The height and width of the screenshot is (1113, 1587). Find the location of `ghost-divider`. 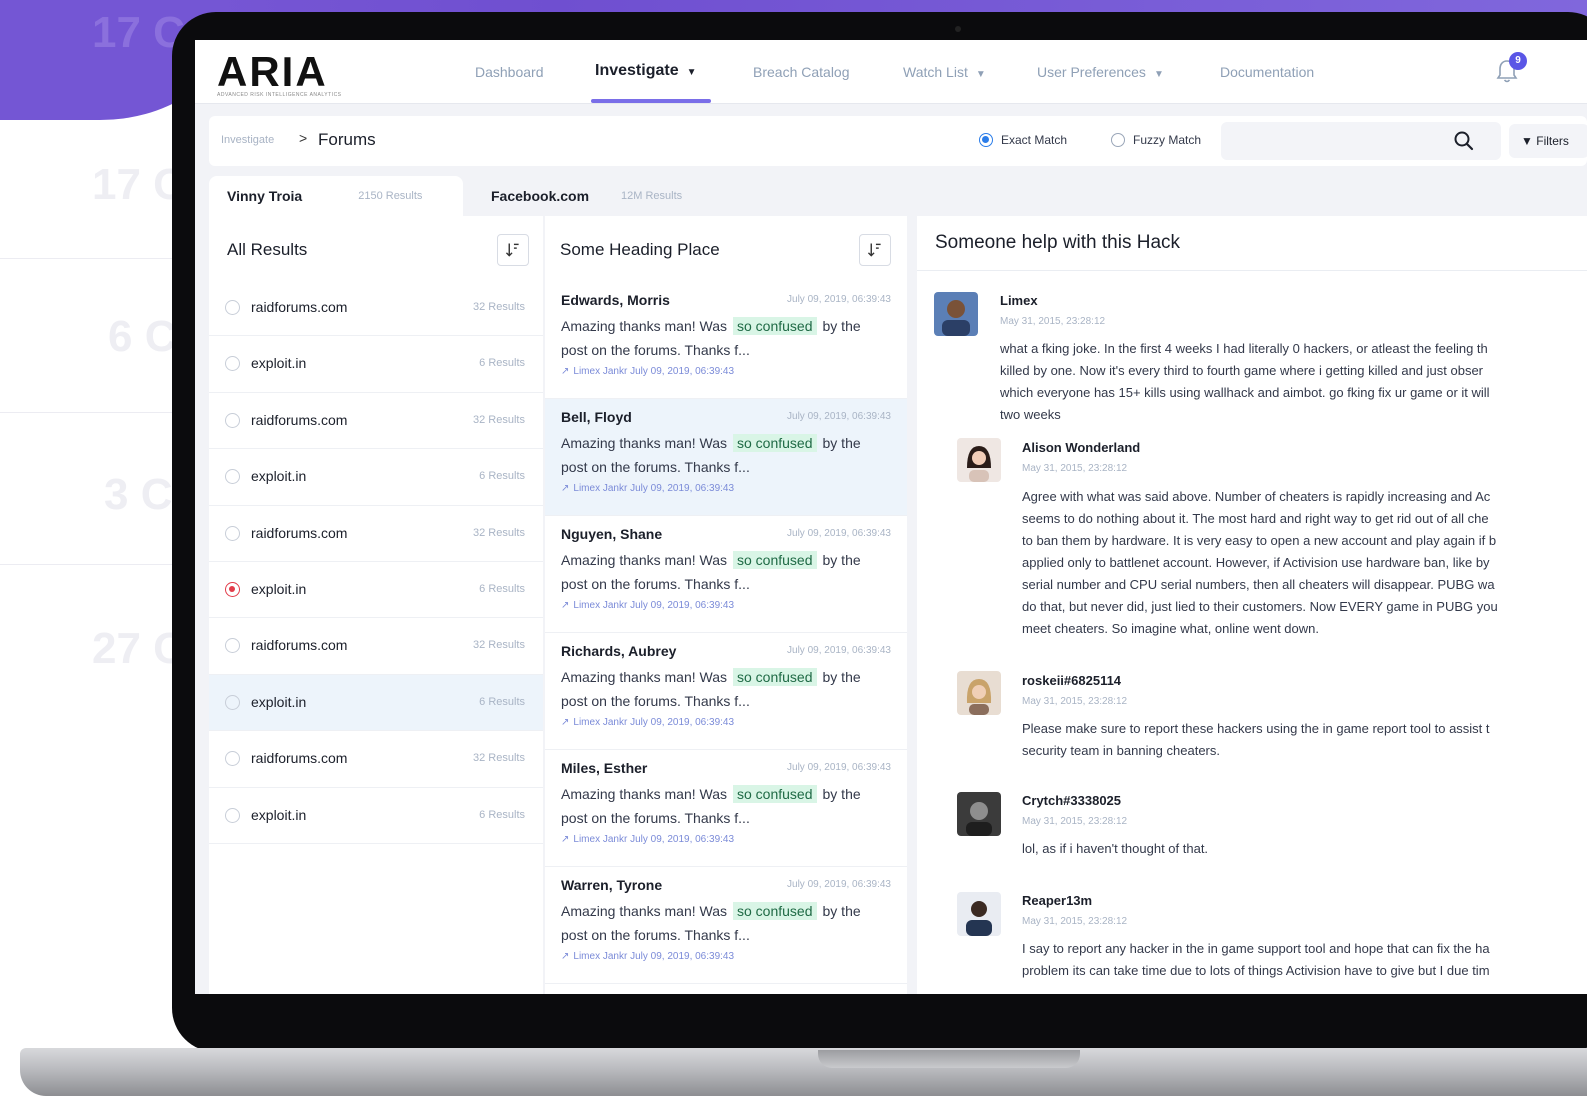

ghost-divider is located at coordinates (95, 564).